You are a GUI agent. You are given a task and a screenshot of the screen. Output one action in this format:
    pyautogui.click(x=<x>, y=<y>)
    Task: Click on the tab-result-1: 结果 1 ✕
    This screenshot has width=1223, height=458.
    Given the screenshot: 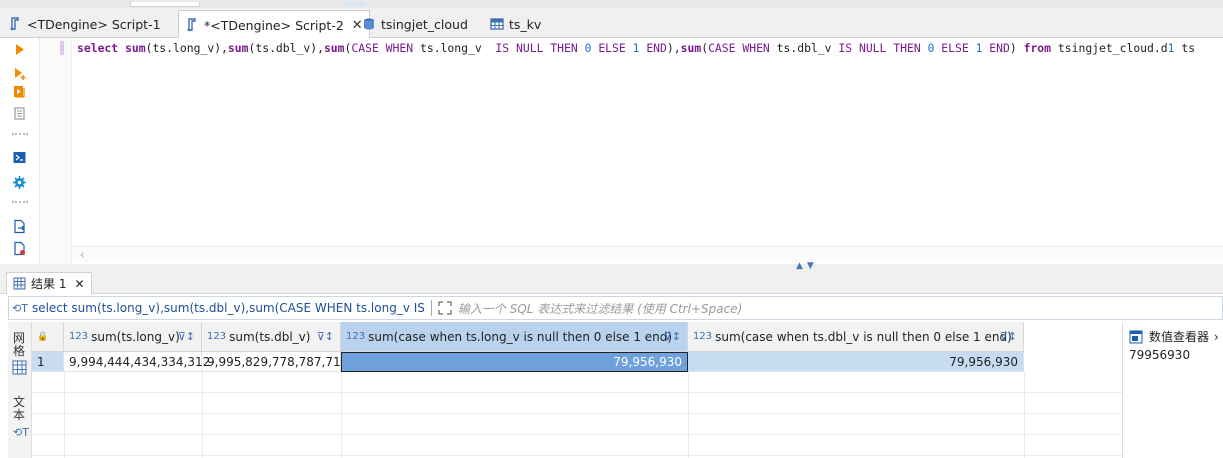 What is the action you would take?
    pyautogui.click(x=49, y=283)
    